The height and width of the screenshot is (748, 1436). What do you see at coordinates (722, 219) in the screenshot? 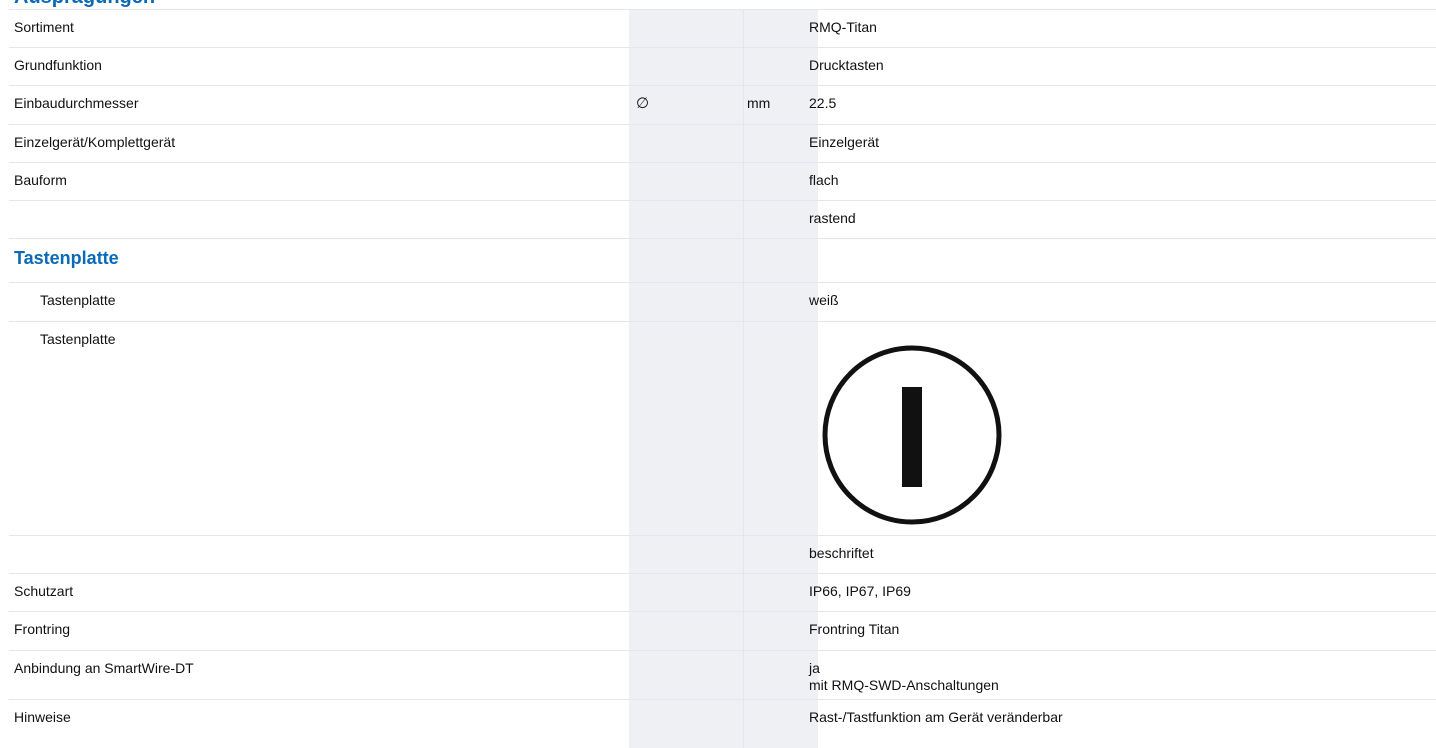
I see `spec-row-rastend: rastend` at bounding box center [722, 219].